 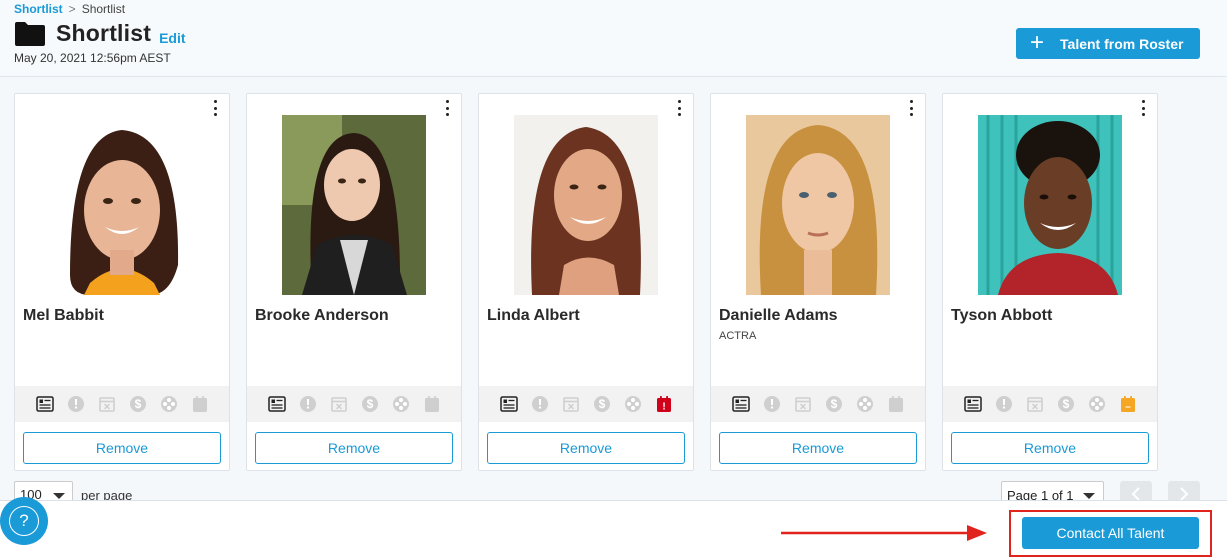 What do you see at coordinates (30, 34) in the screenshot?
I see `folder-icon` at bounding box center [30, 34].